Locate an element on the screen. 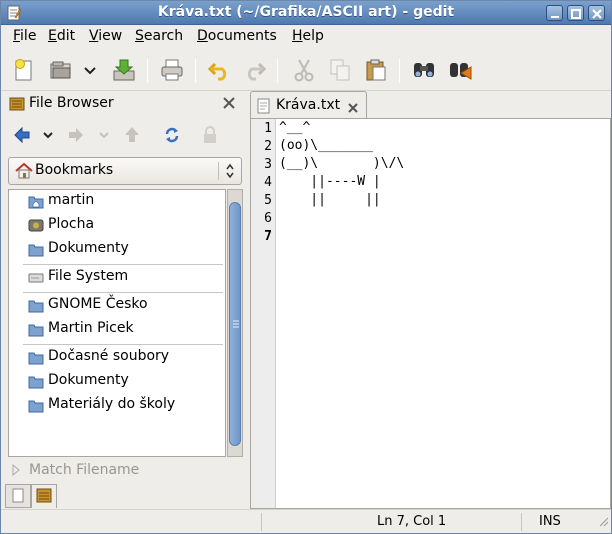  tree-item-label: martin is located at coordinates (71, 200).